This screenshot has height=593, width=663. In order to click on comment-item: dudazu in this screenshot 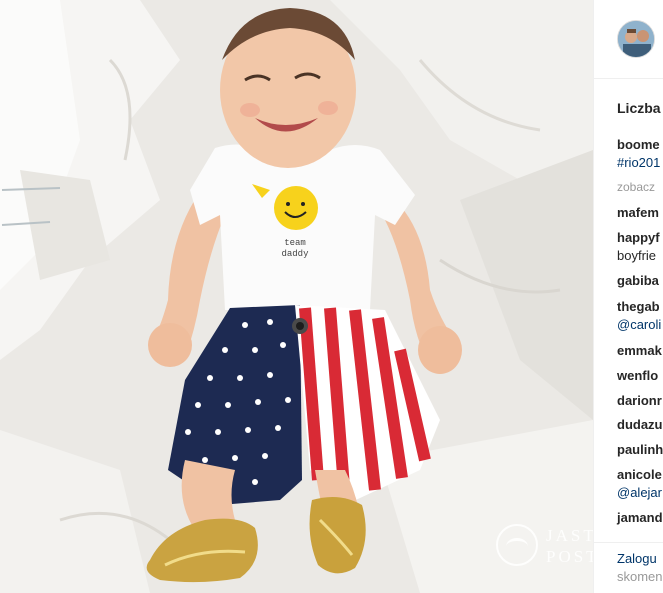, I will do `click(640, 425)`.